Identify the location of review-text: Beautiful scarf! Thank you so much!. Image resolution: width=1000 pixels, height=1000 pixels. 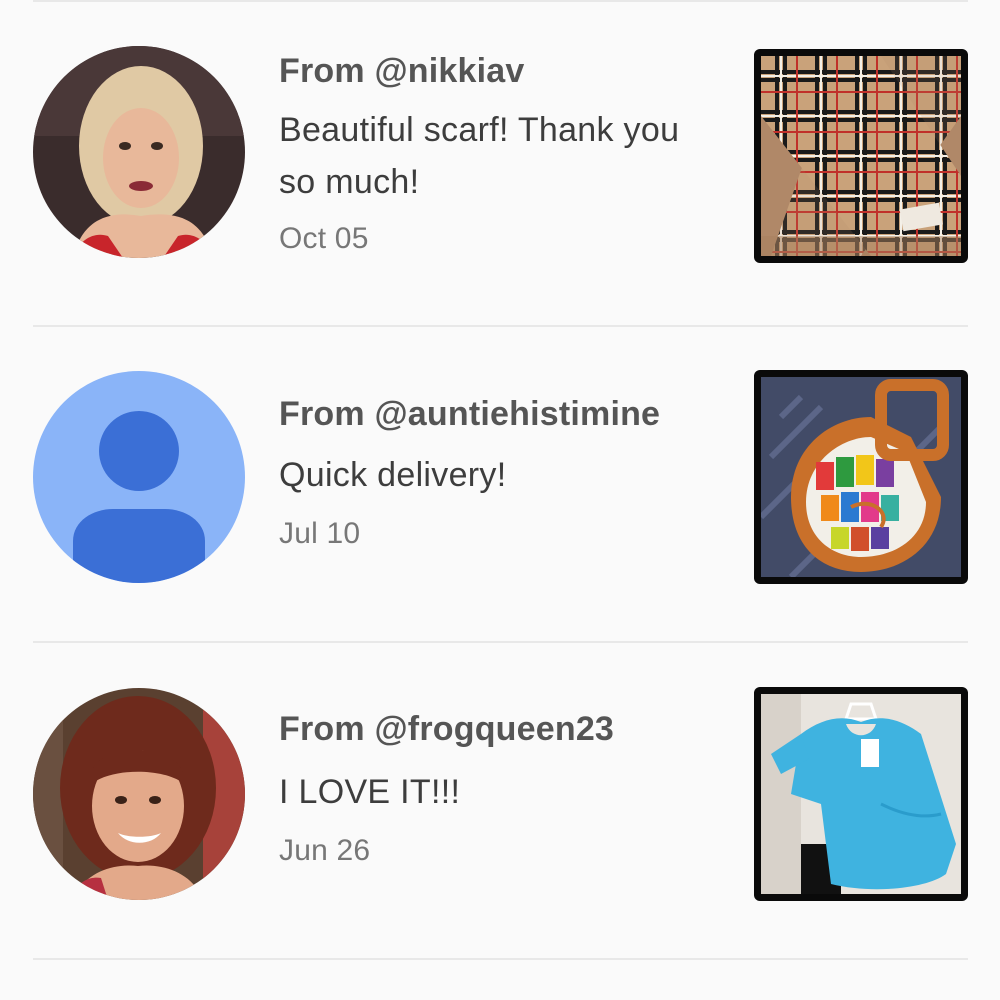
(479, 156).